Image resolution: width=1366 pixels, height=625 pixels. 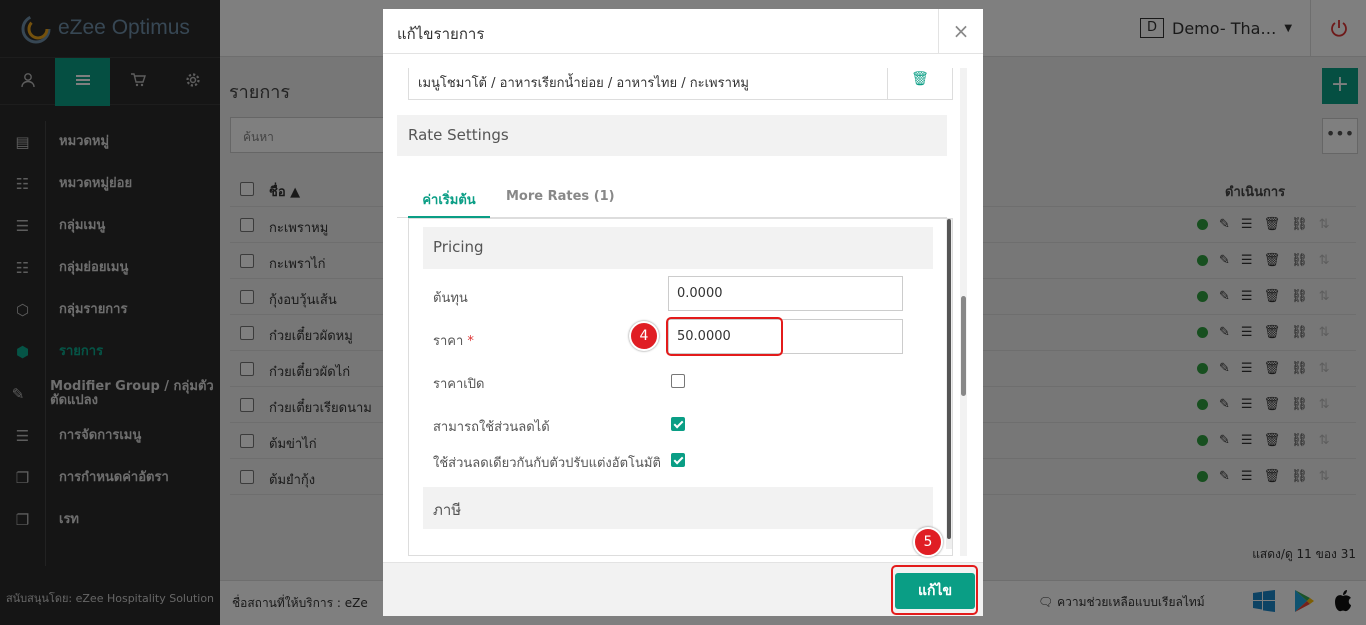 I want to click on tax-section-header: ภาษี, so click(x=678, y=508).